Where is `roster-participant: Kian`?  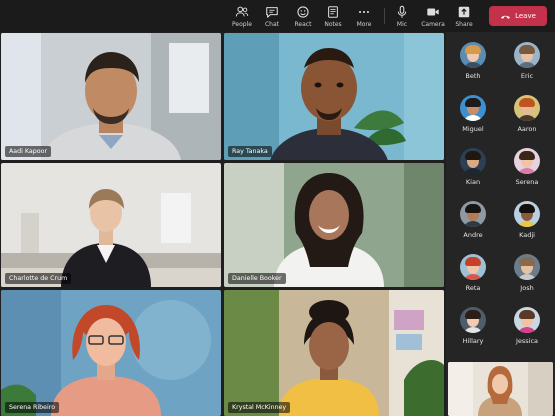
roster-participant: Kian is located at coordinates (473, 172).